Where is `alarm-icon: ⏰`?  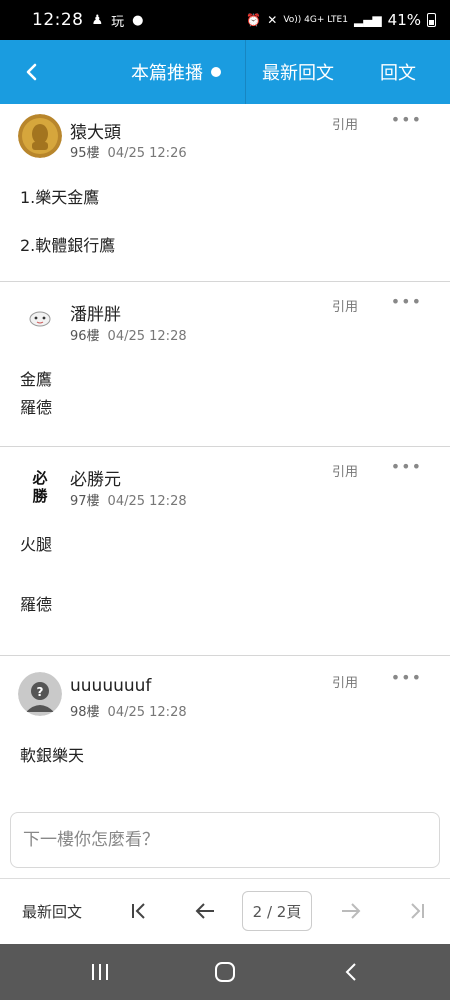 alarm-icon: ⏰ is located at coordinates (254, 20).